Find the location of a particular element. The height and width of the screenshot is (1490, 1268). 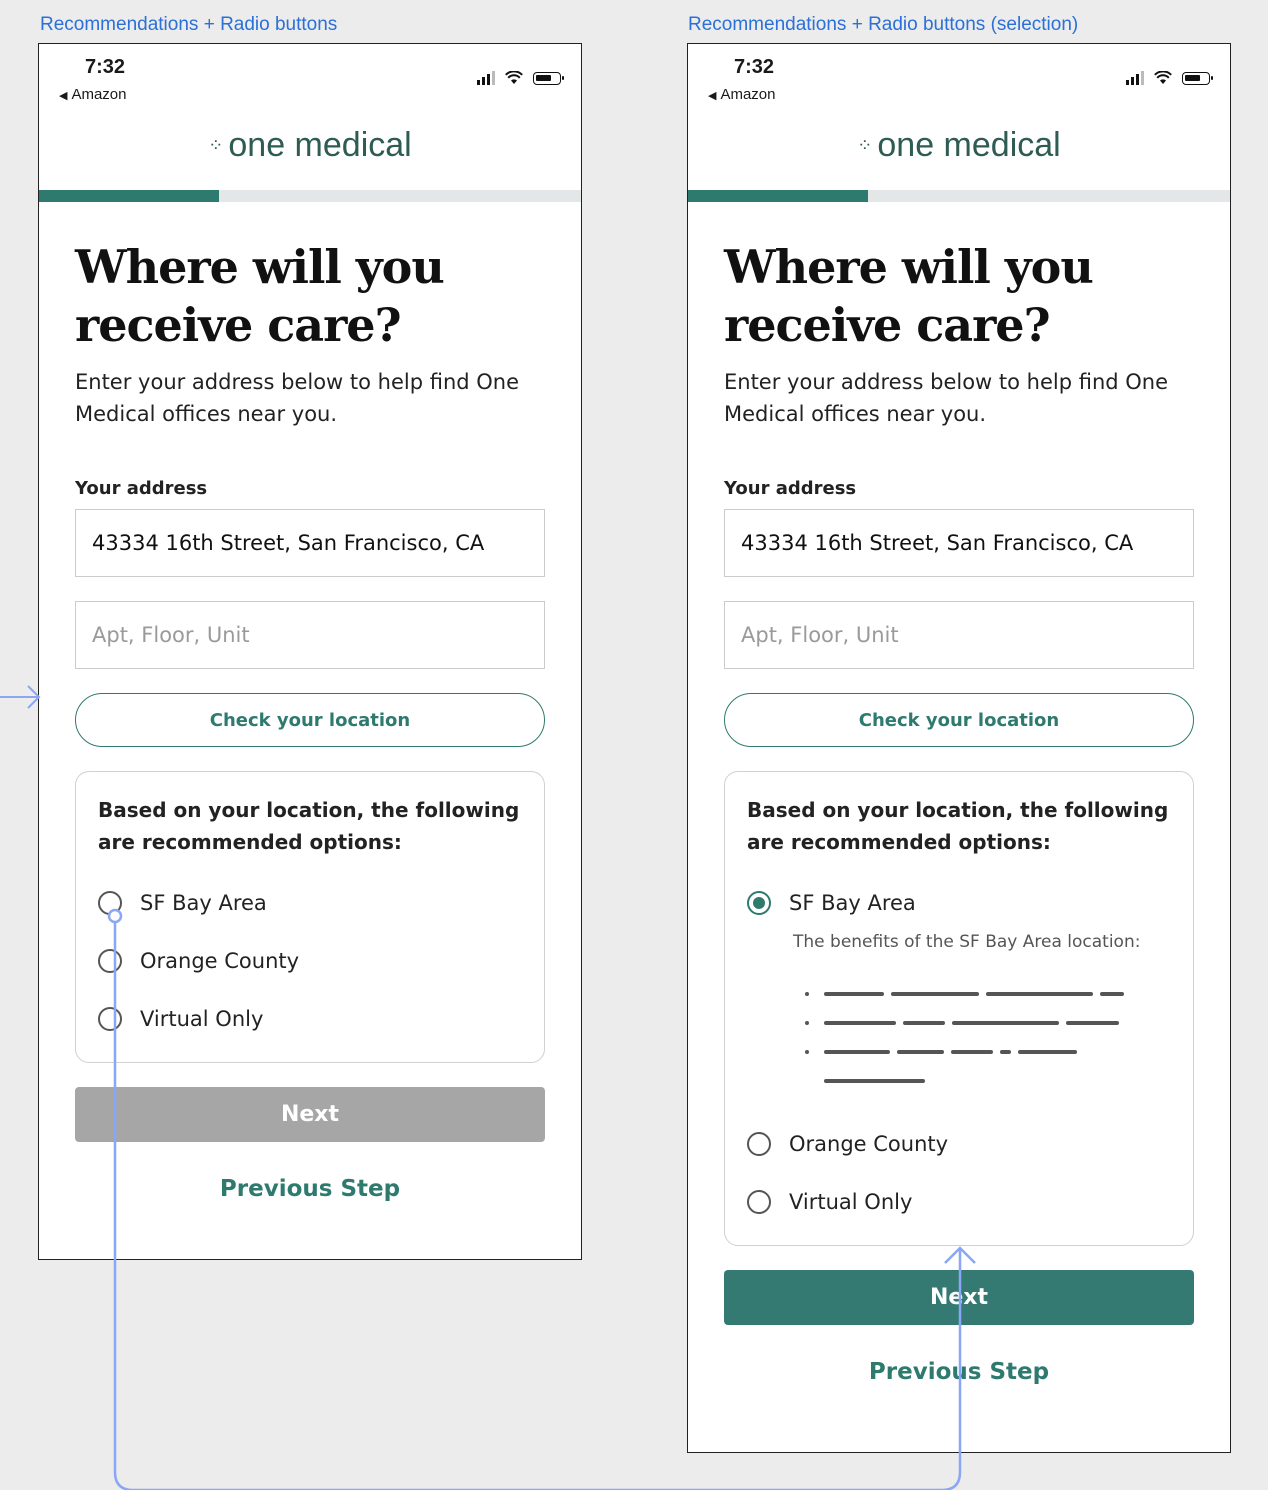

radio-selected-icon is located at coordinates (759, 903).